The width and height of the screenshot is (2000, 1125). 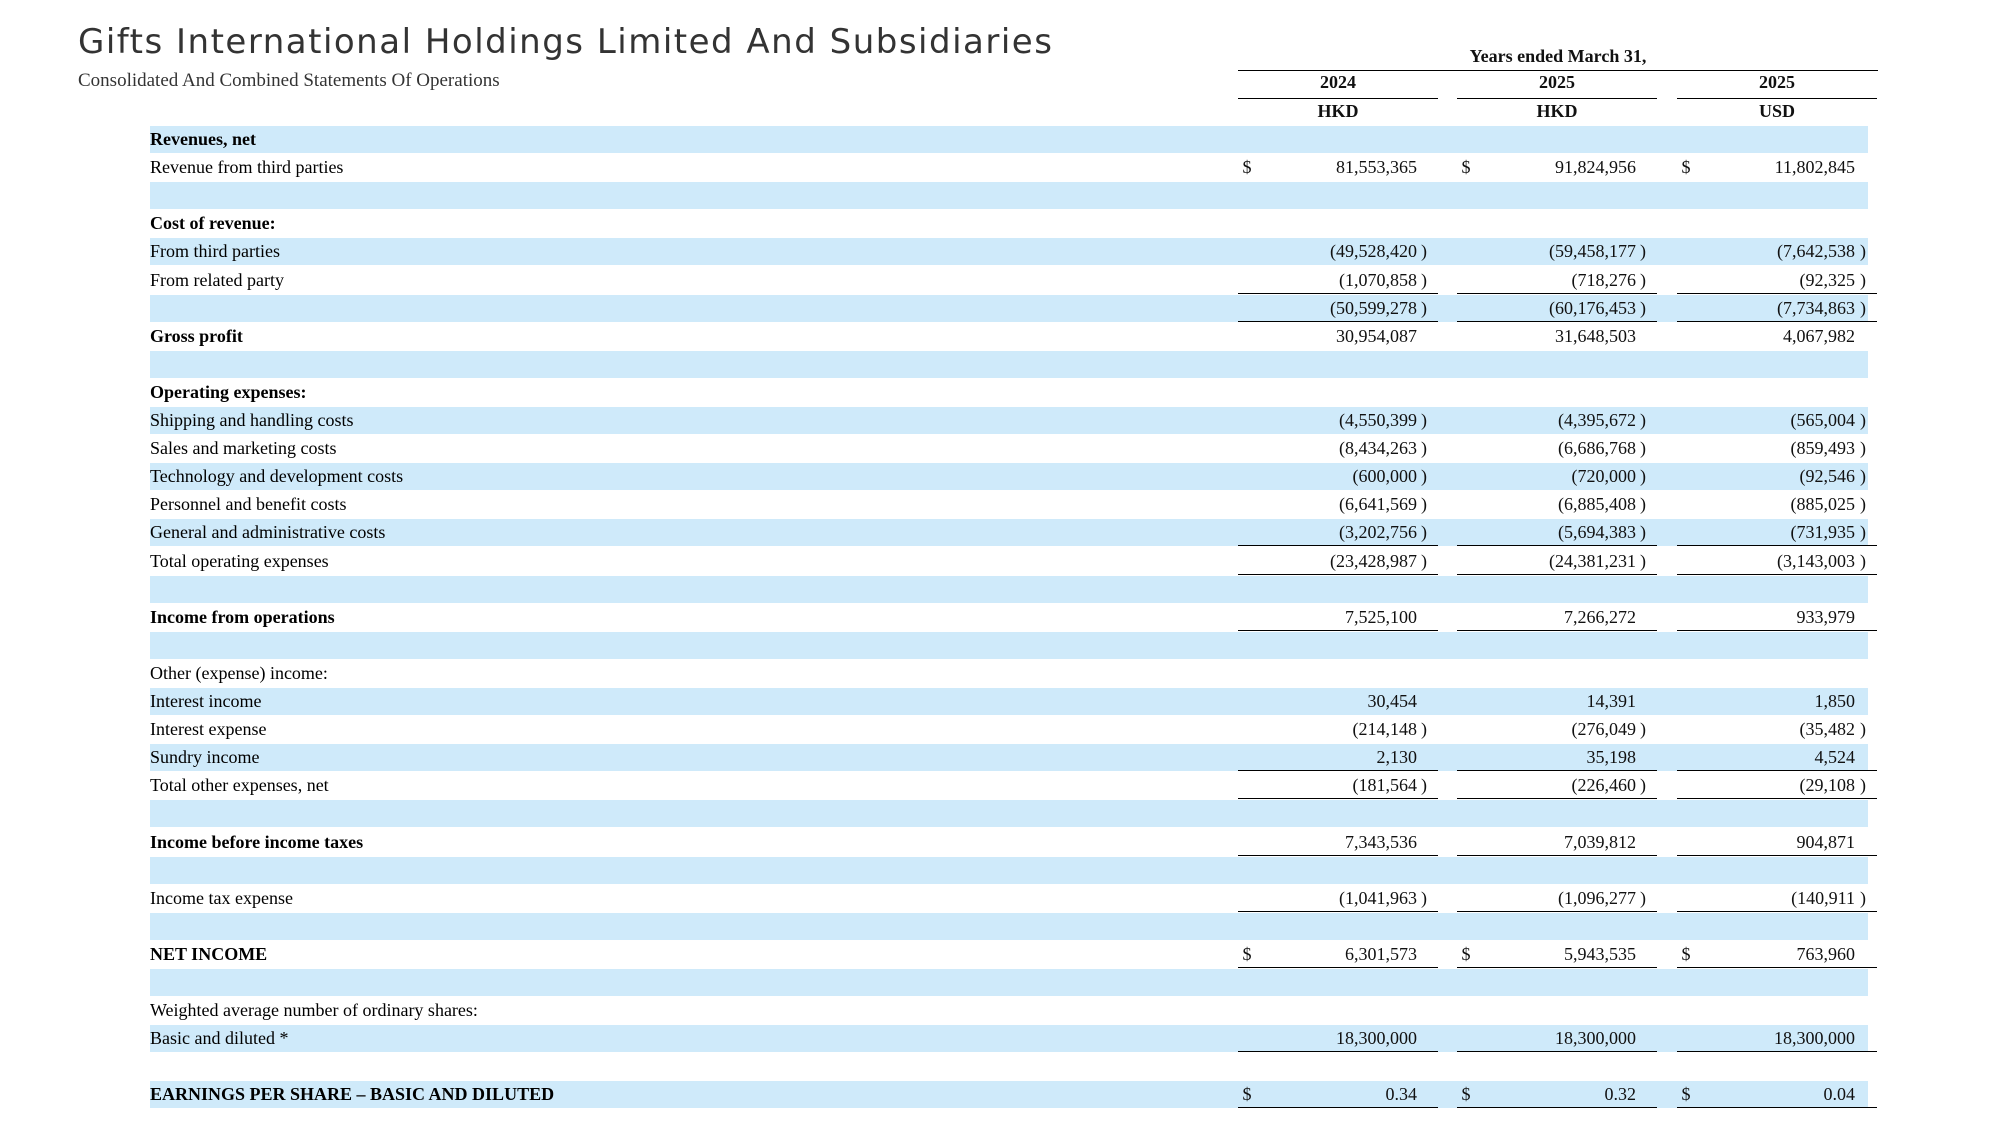 What do you see at coordinates (1385, 476) in the screenshot?
I see `cell-value: (600,000` at bounding box center [1385, 476].